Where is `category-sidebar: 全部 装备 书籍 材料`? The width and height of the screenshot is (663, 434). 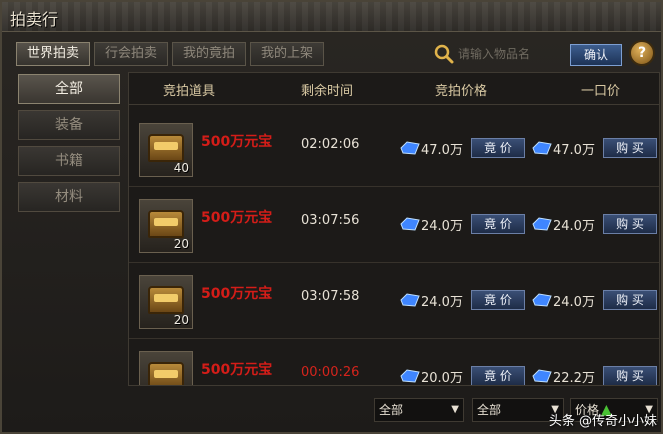 category-sidebar: 全部 装备 书籍 材料 is located at coordinates (71, 230).